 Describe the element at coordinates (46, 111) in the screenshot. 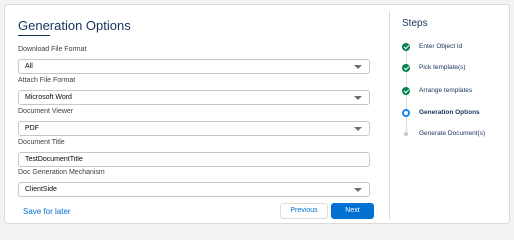

I see `document-viewer-label: Document Viewer` at that location.